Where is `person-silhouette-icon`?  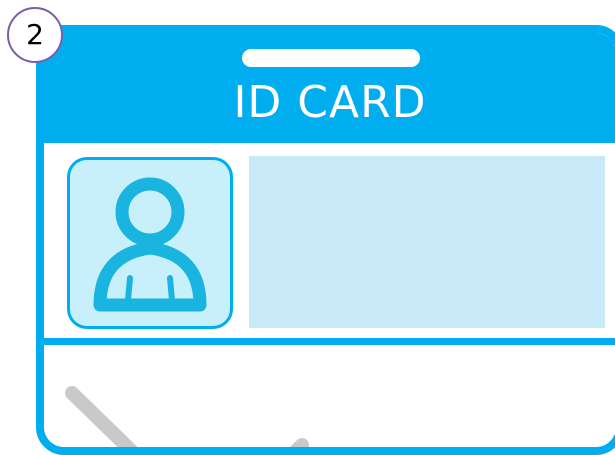
person-silhouette-icon is located at coordinates (150, 244).